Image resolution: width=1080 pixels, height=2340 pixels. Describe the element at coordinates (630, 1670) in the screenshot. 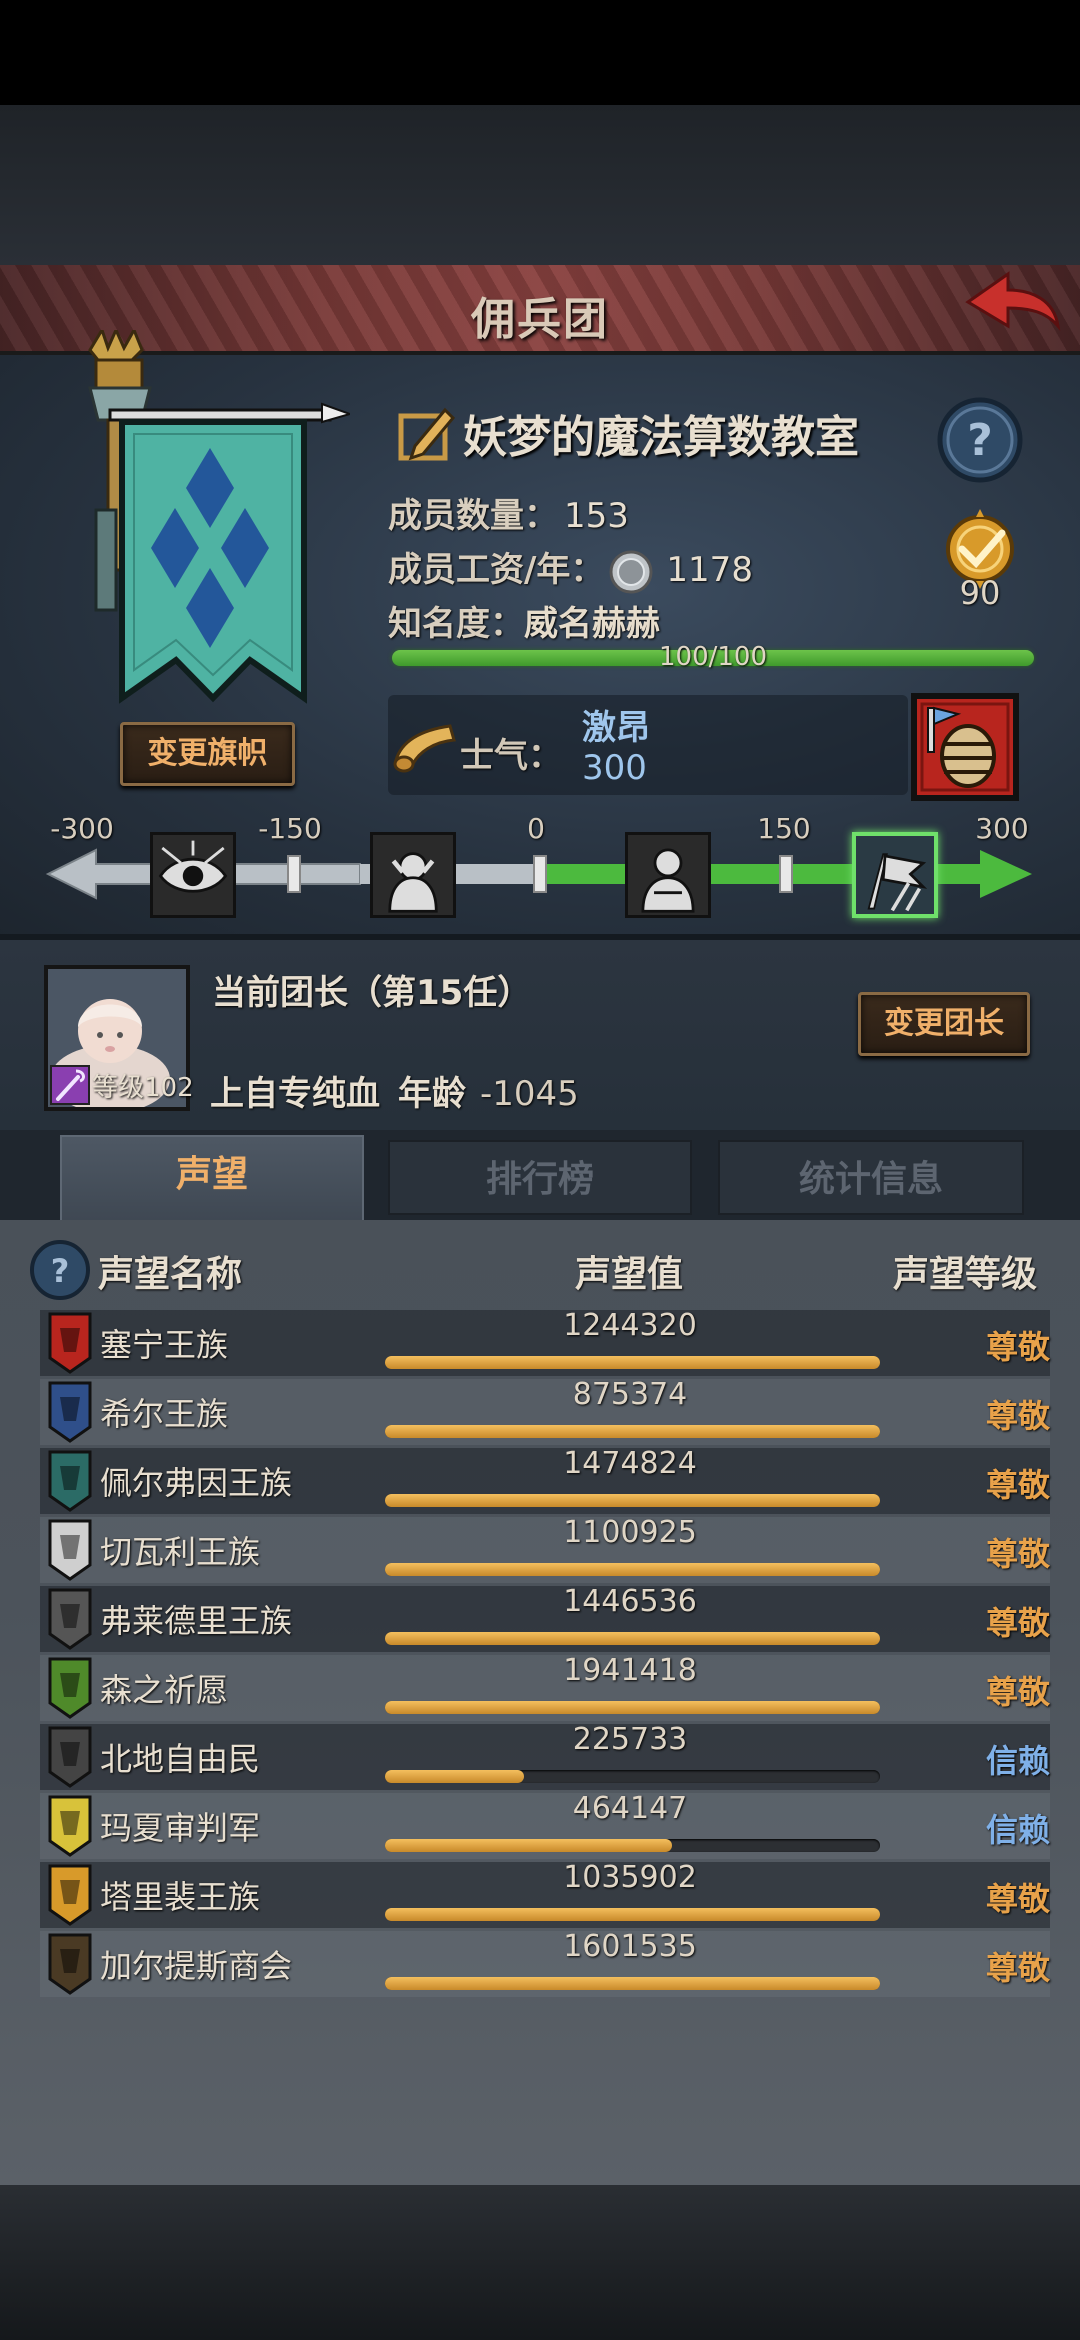

I see `reputation-value: 1941418` at that location.